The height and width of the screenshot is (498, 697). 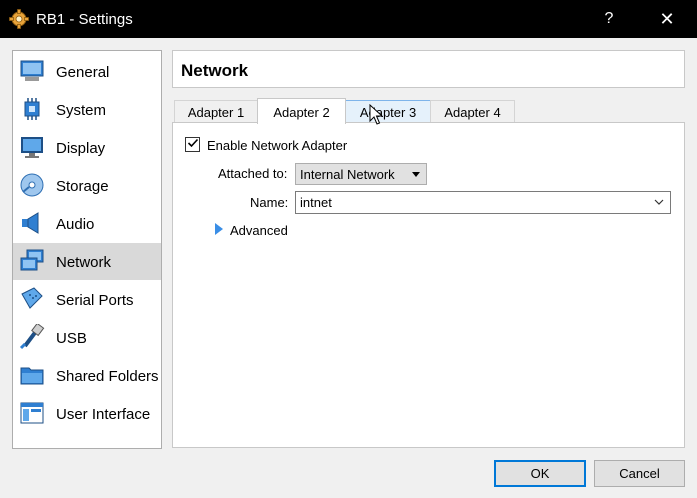 What do you see at coordinates (416, 174) in the screenshot?
I see `dropdown-arrow-icon` at bounding box center [416, 174].